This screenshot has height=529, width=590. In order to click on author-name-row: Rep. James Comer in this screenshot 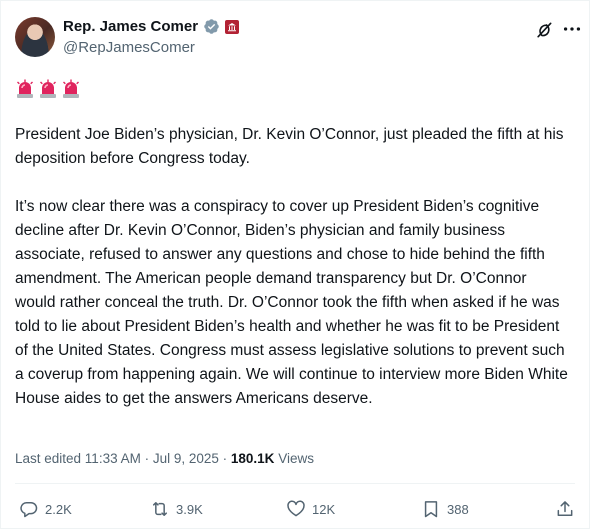, I will do `click(151, 26)`.